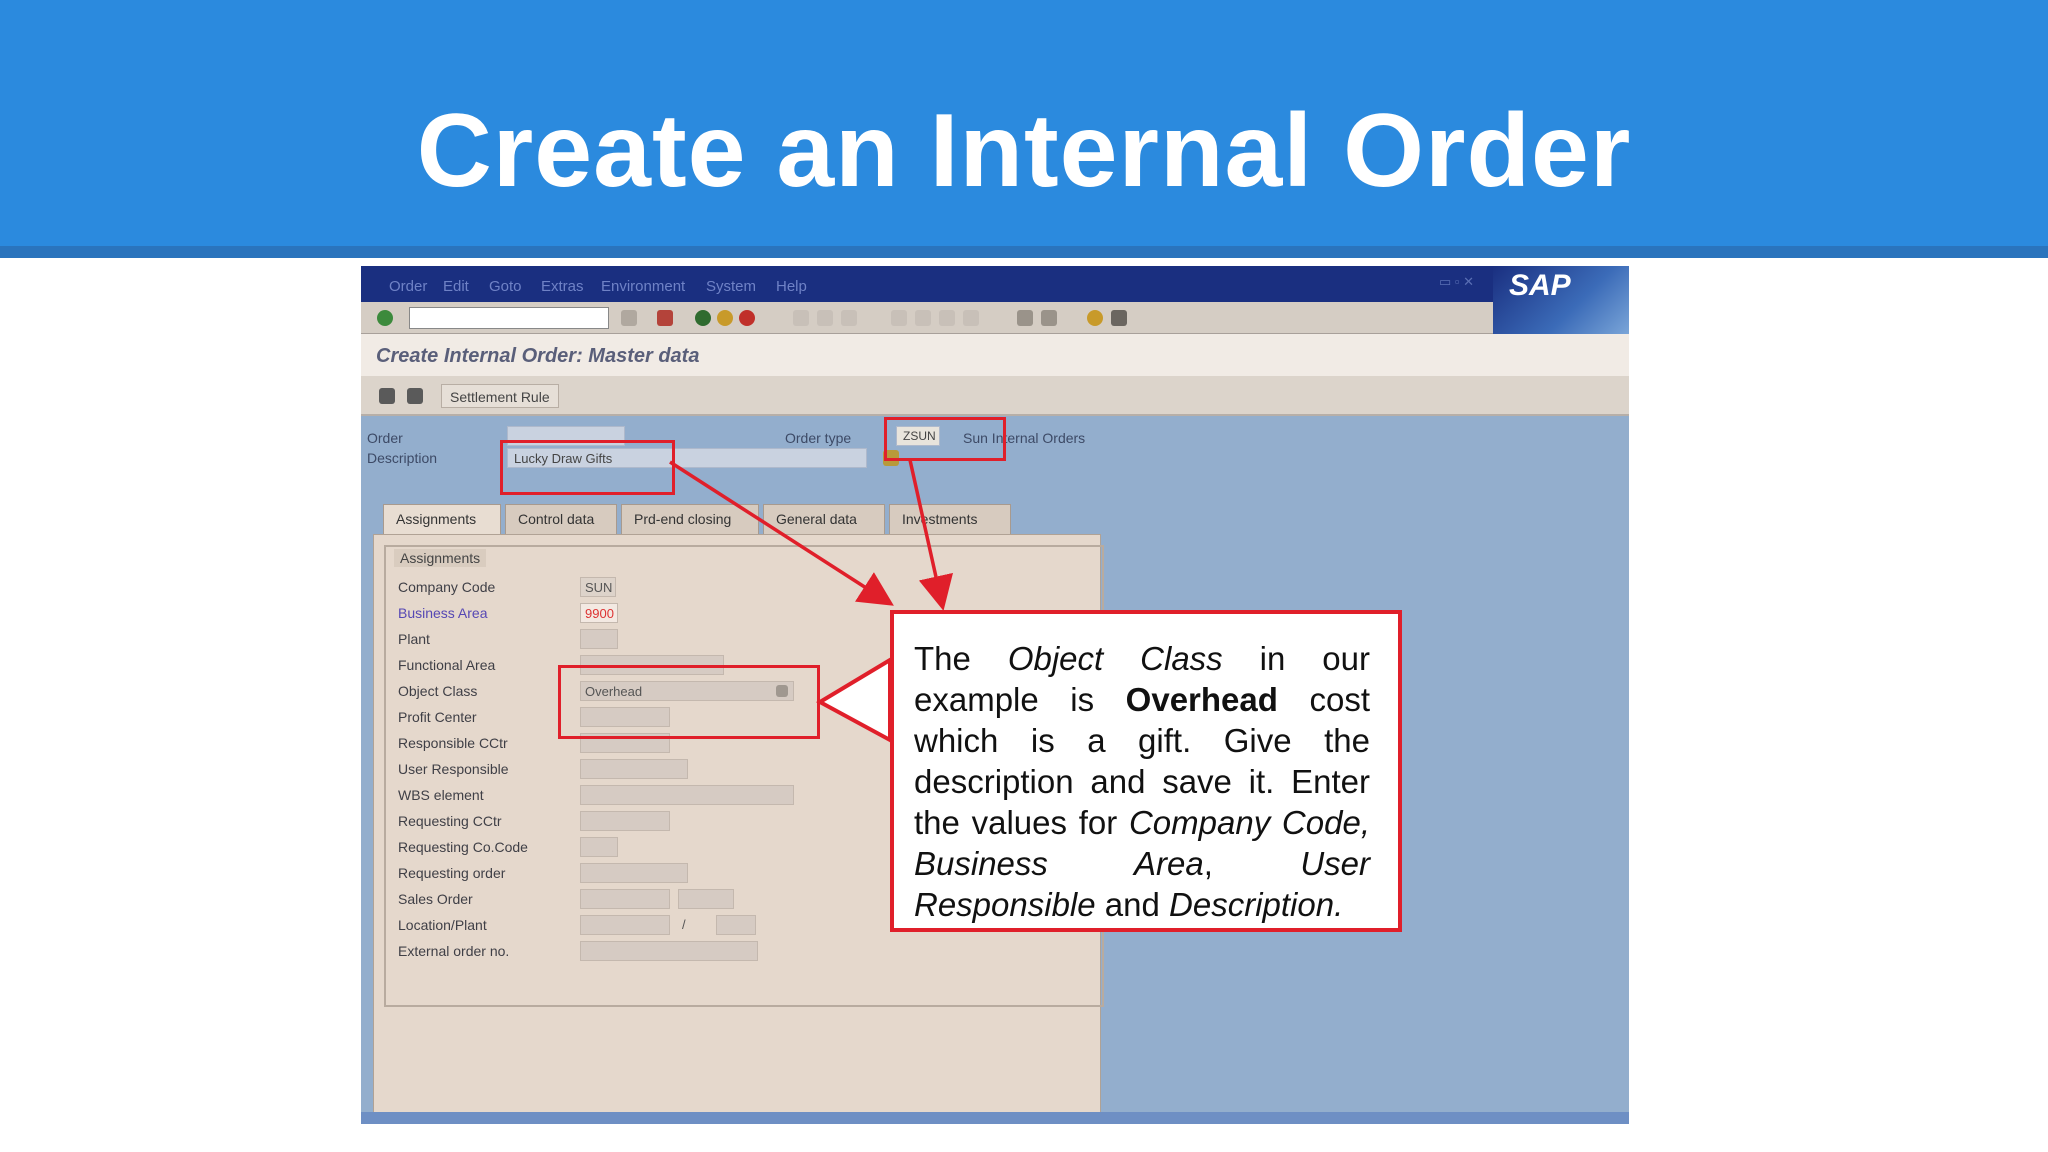 This screenshot has width=2048, height=1152. Describe the element at coordinates (385, 318) in the screenshot. I see `enter-icon` at that location.